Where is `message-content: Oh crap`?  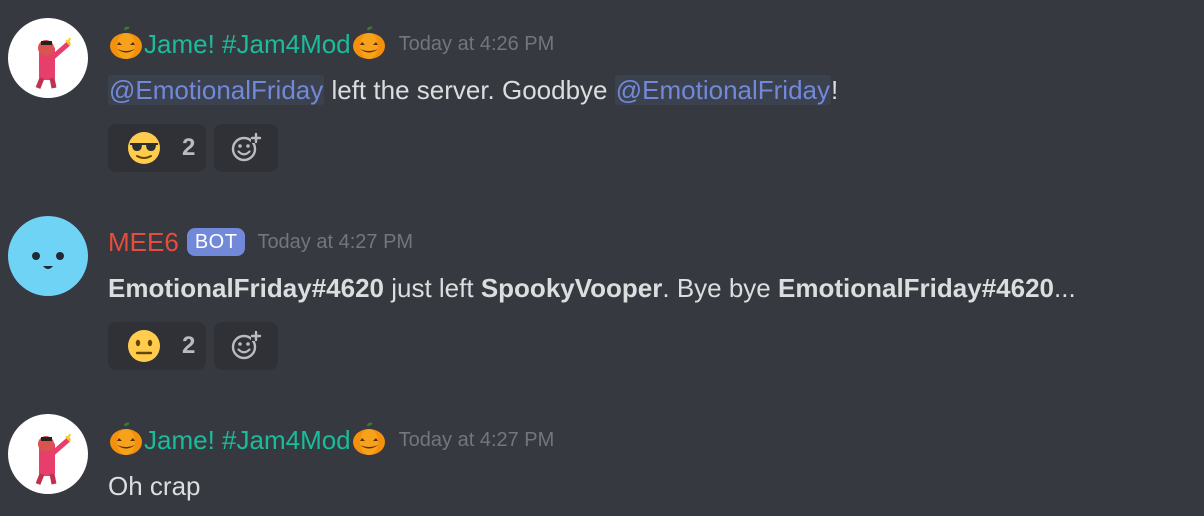
message-content: Oh crap is located at coordinates (154, 486).